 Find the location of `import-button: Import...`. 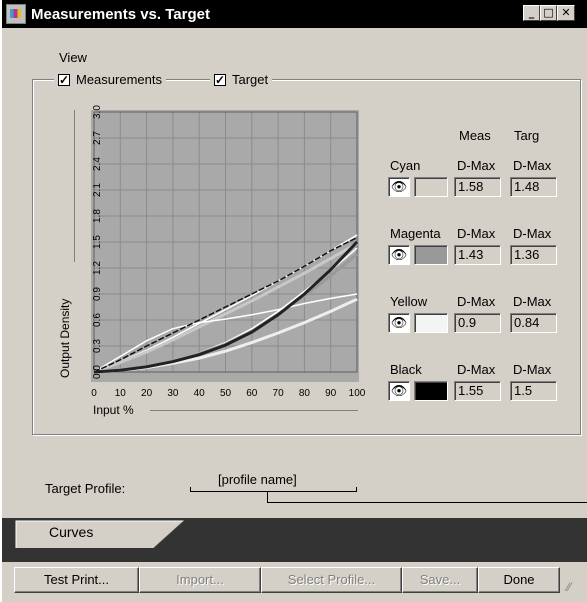

import-button: Import... is located at coordinates (200, 580).